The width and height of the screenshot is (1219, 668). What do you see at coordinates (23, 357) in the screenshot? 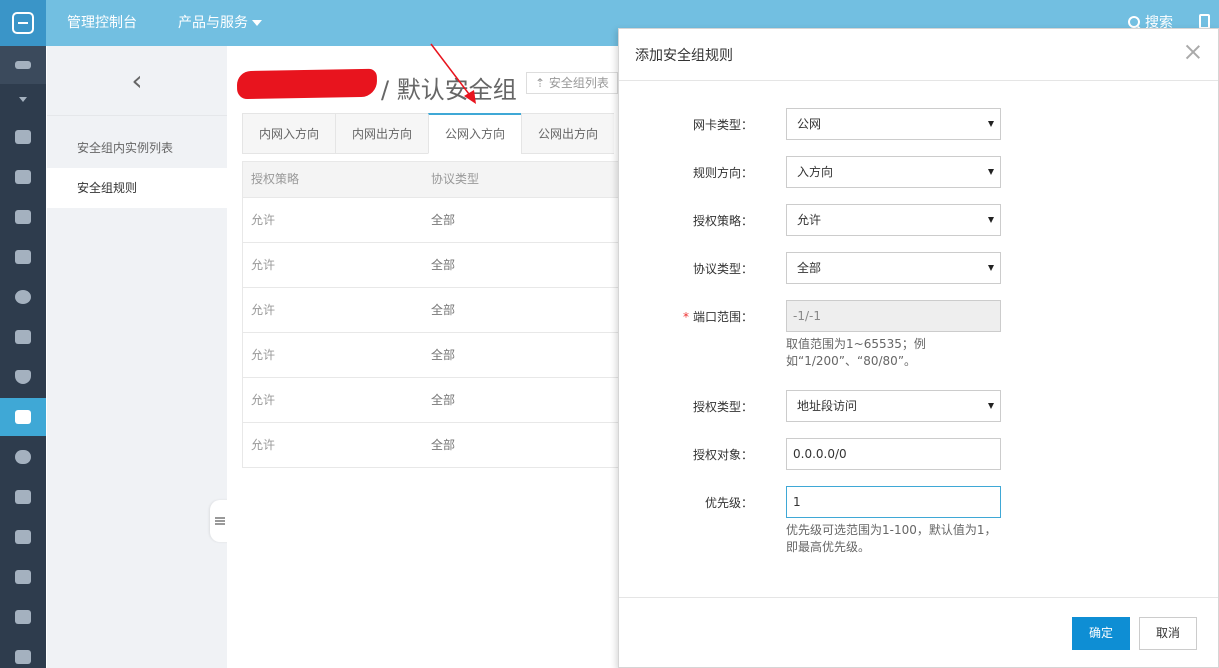
I see `icon-sidebar` at bounding box center [23, 357].